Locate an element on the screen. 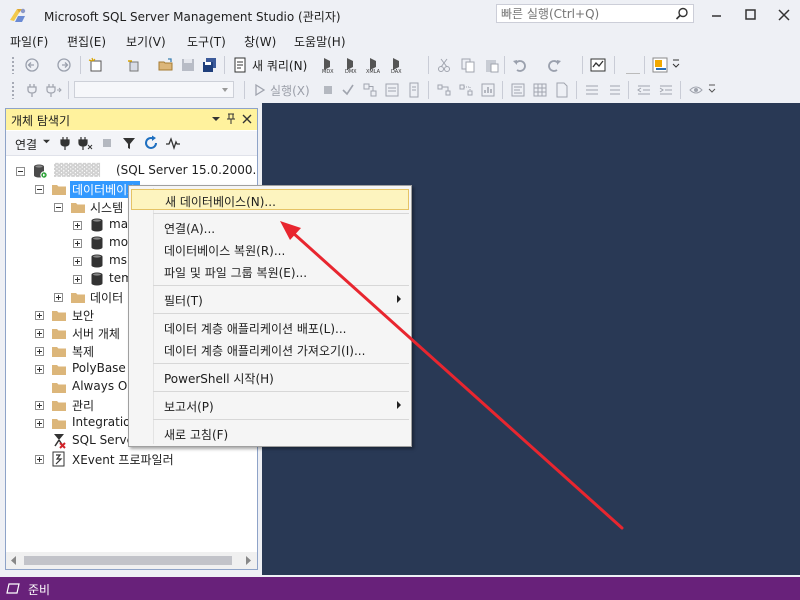 The image size is (800, 600). live-stats-icon is located at coordinates (466, 90).